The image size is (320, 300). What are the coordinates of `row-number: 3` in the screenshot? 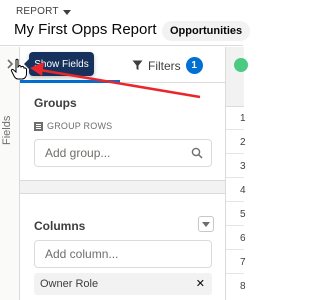 It's located at (243, 166).